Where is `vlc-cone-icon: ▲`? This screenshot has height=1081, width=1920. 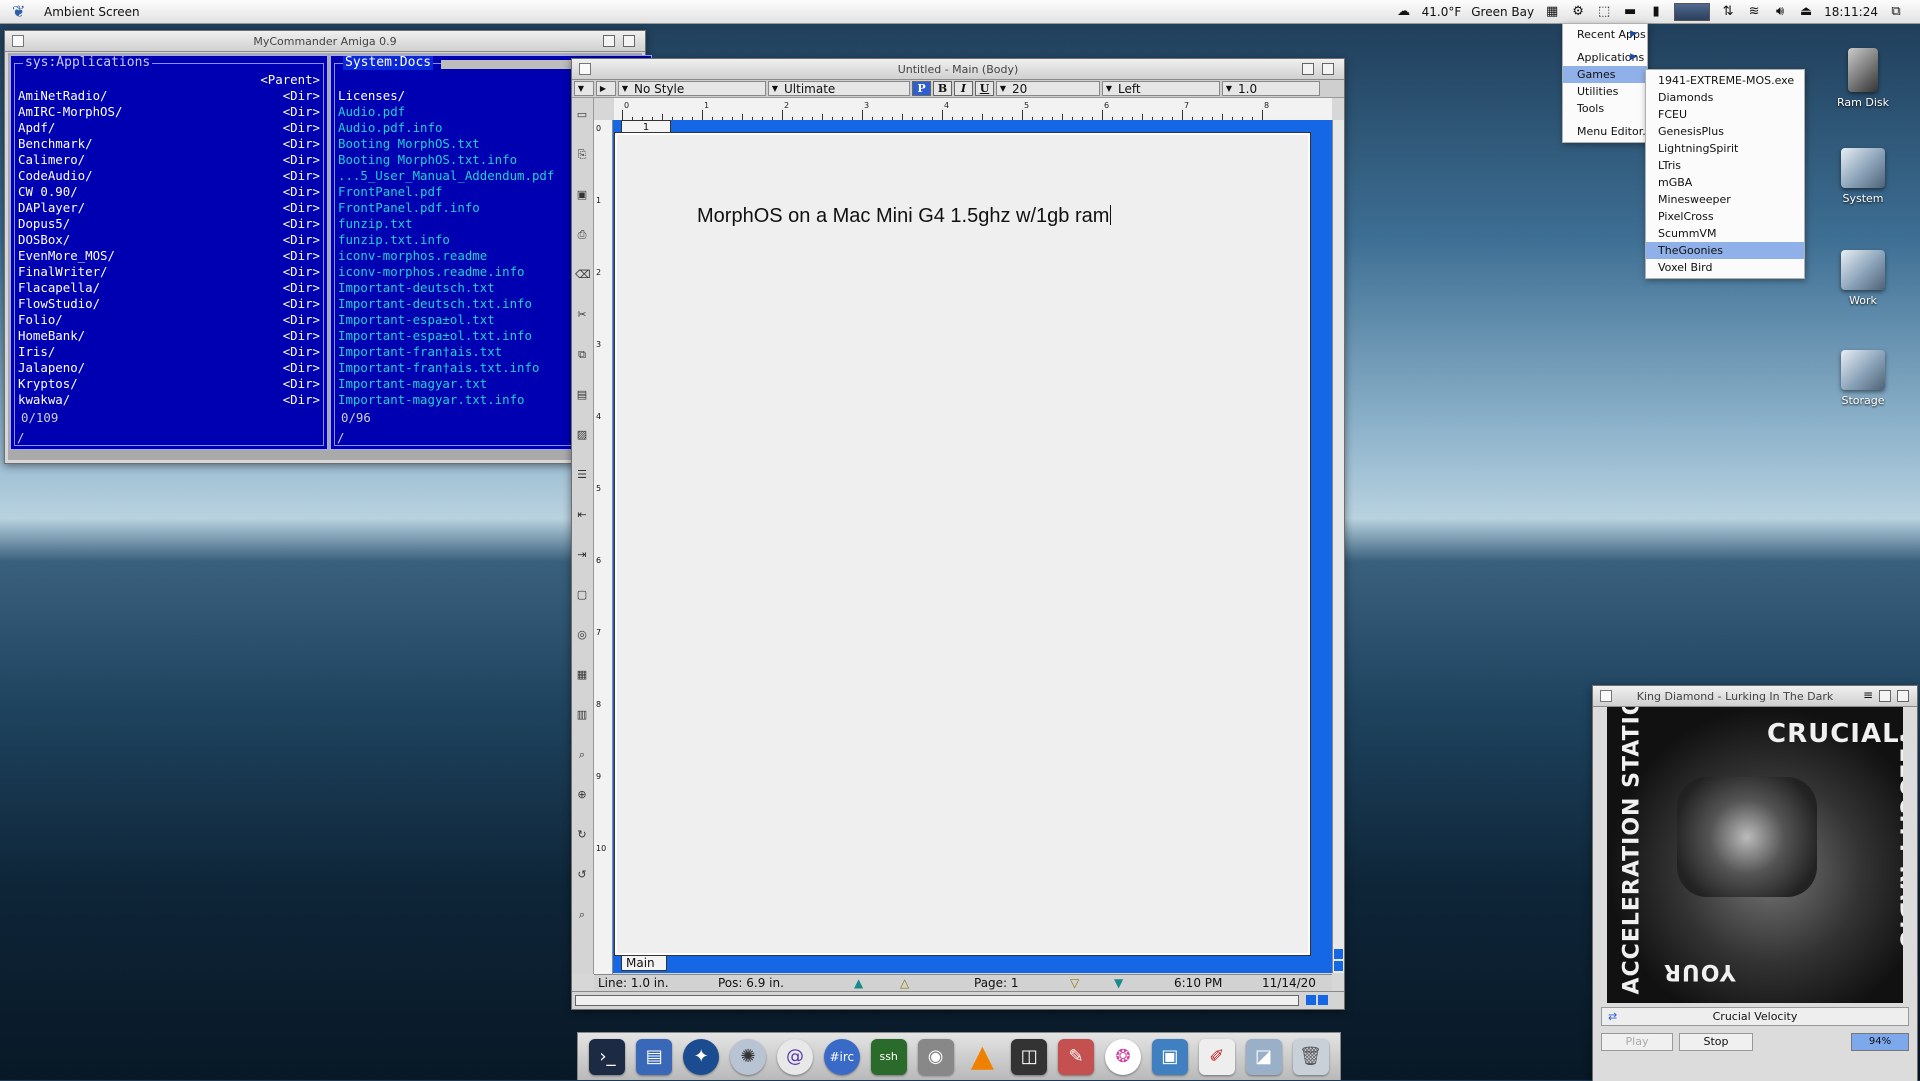 vlc-cone-icon: ▲ is located at coordinates (982, 1057).